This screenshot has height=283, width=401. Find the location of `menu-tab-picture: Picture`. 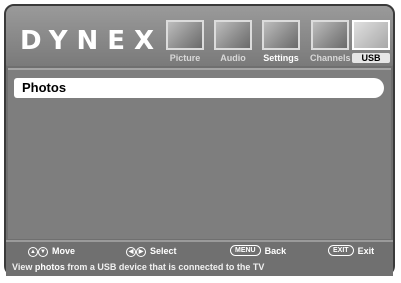

menu-tab-picture: Picture is located at coordinates (185, 45).